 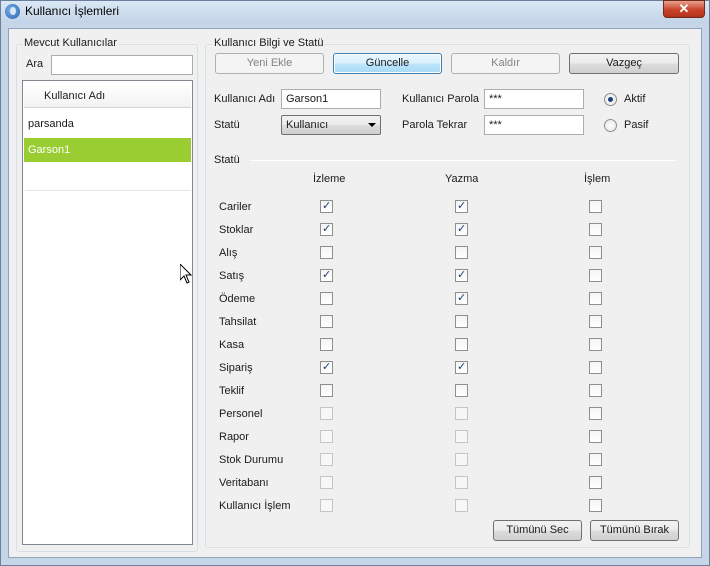 What do you see at coordinates (232, 345) in the screenshot?
I see `permission-row-label: Kasa` at bounding box center [232, 345].